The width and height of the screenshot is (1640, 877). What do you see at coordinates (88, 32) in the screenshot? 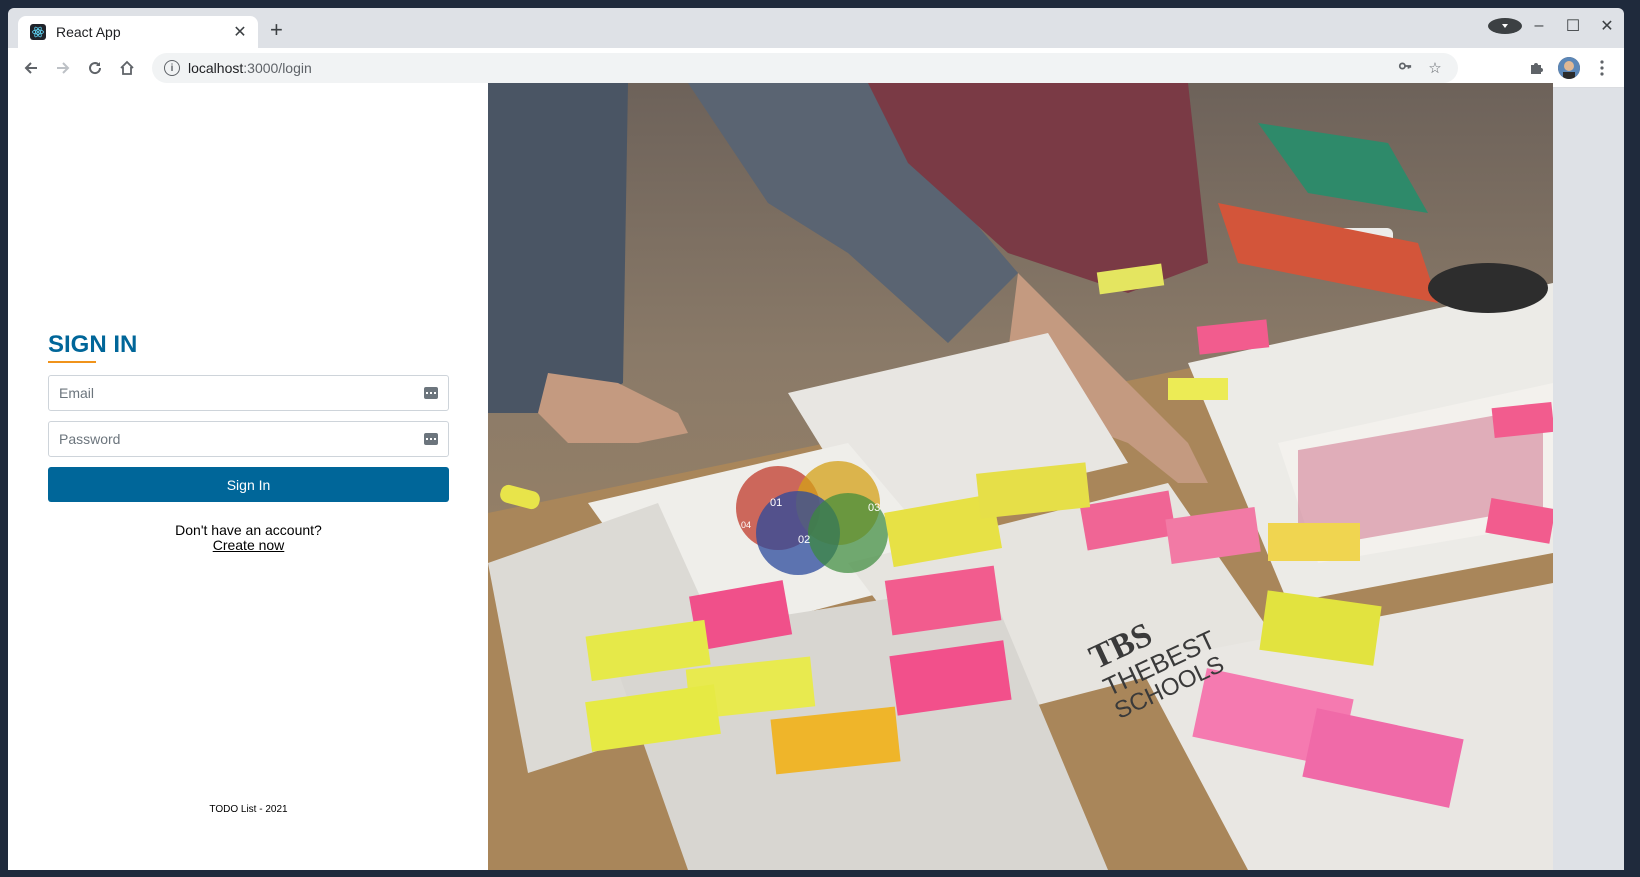
I see `tab-title: React App` at bounding box center [88, 32].